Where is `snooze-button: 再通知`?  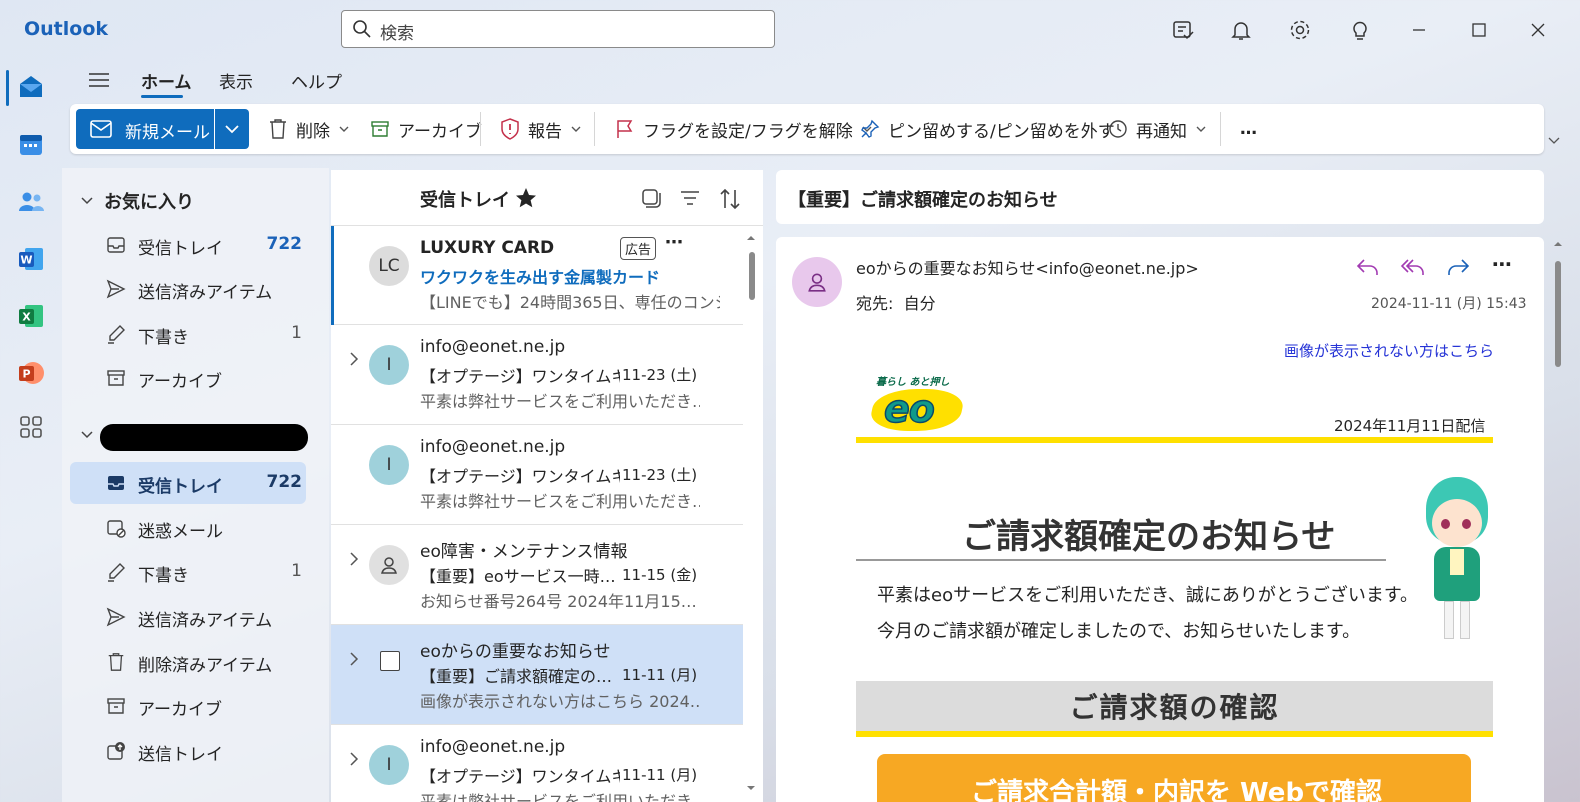
snooze-button: 再通知 is located at coordinates (1157, 129).